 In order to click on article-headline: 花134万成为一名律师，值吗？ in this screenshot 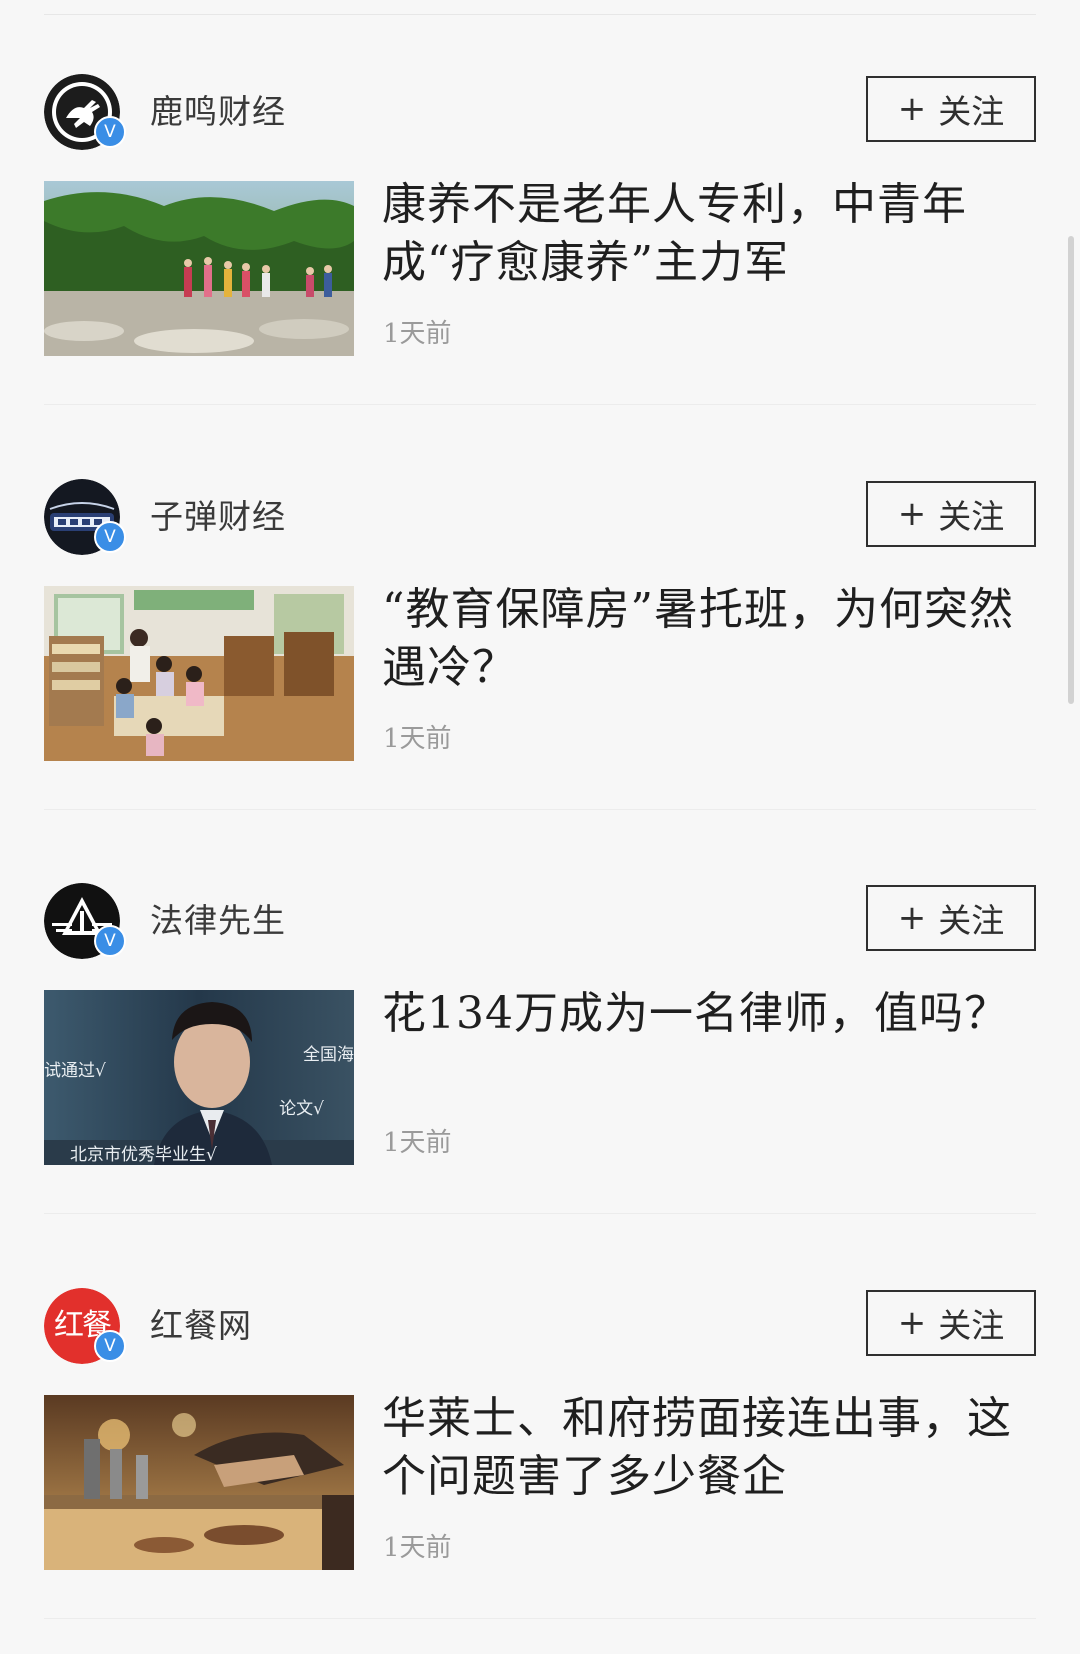, I will do `click(707, 1014)`.